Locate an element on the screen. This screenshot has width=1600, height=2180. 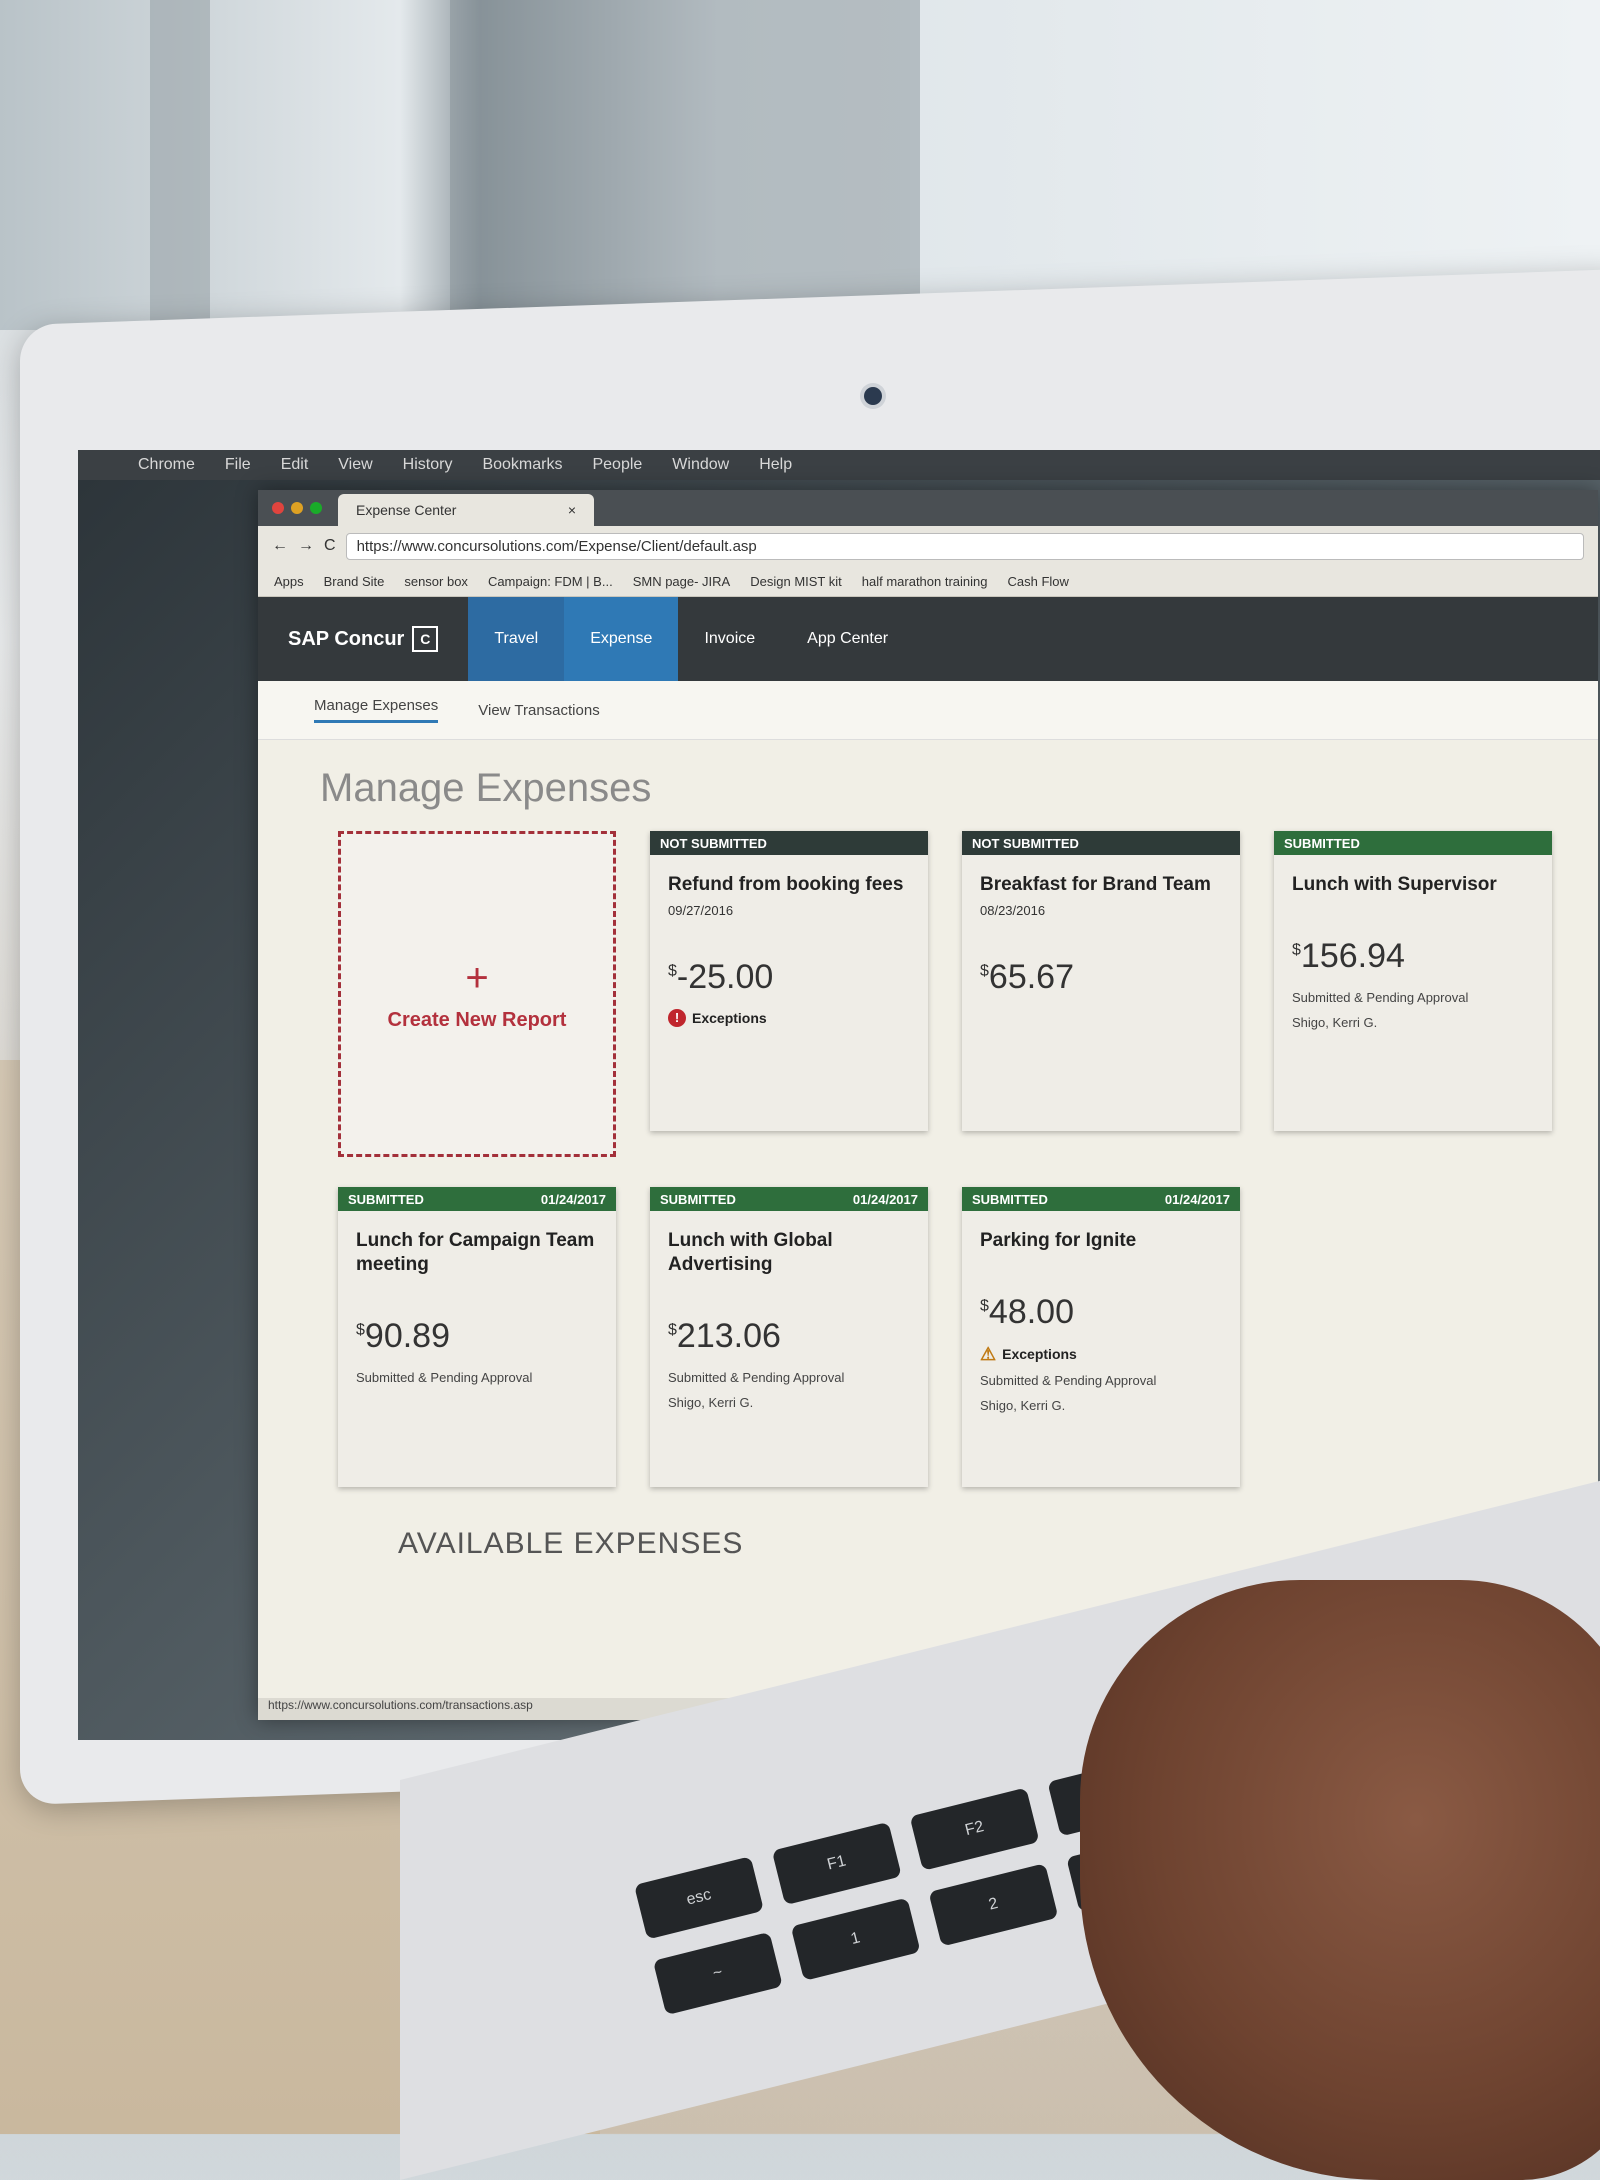
menu-chrome: Chrome is located at coordinates (166, 465).